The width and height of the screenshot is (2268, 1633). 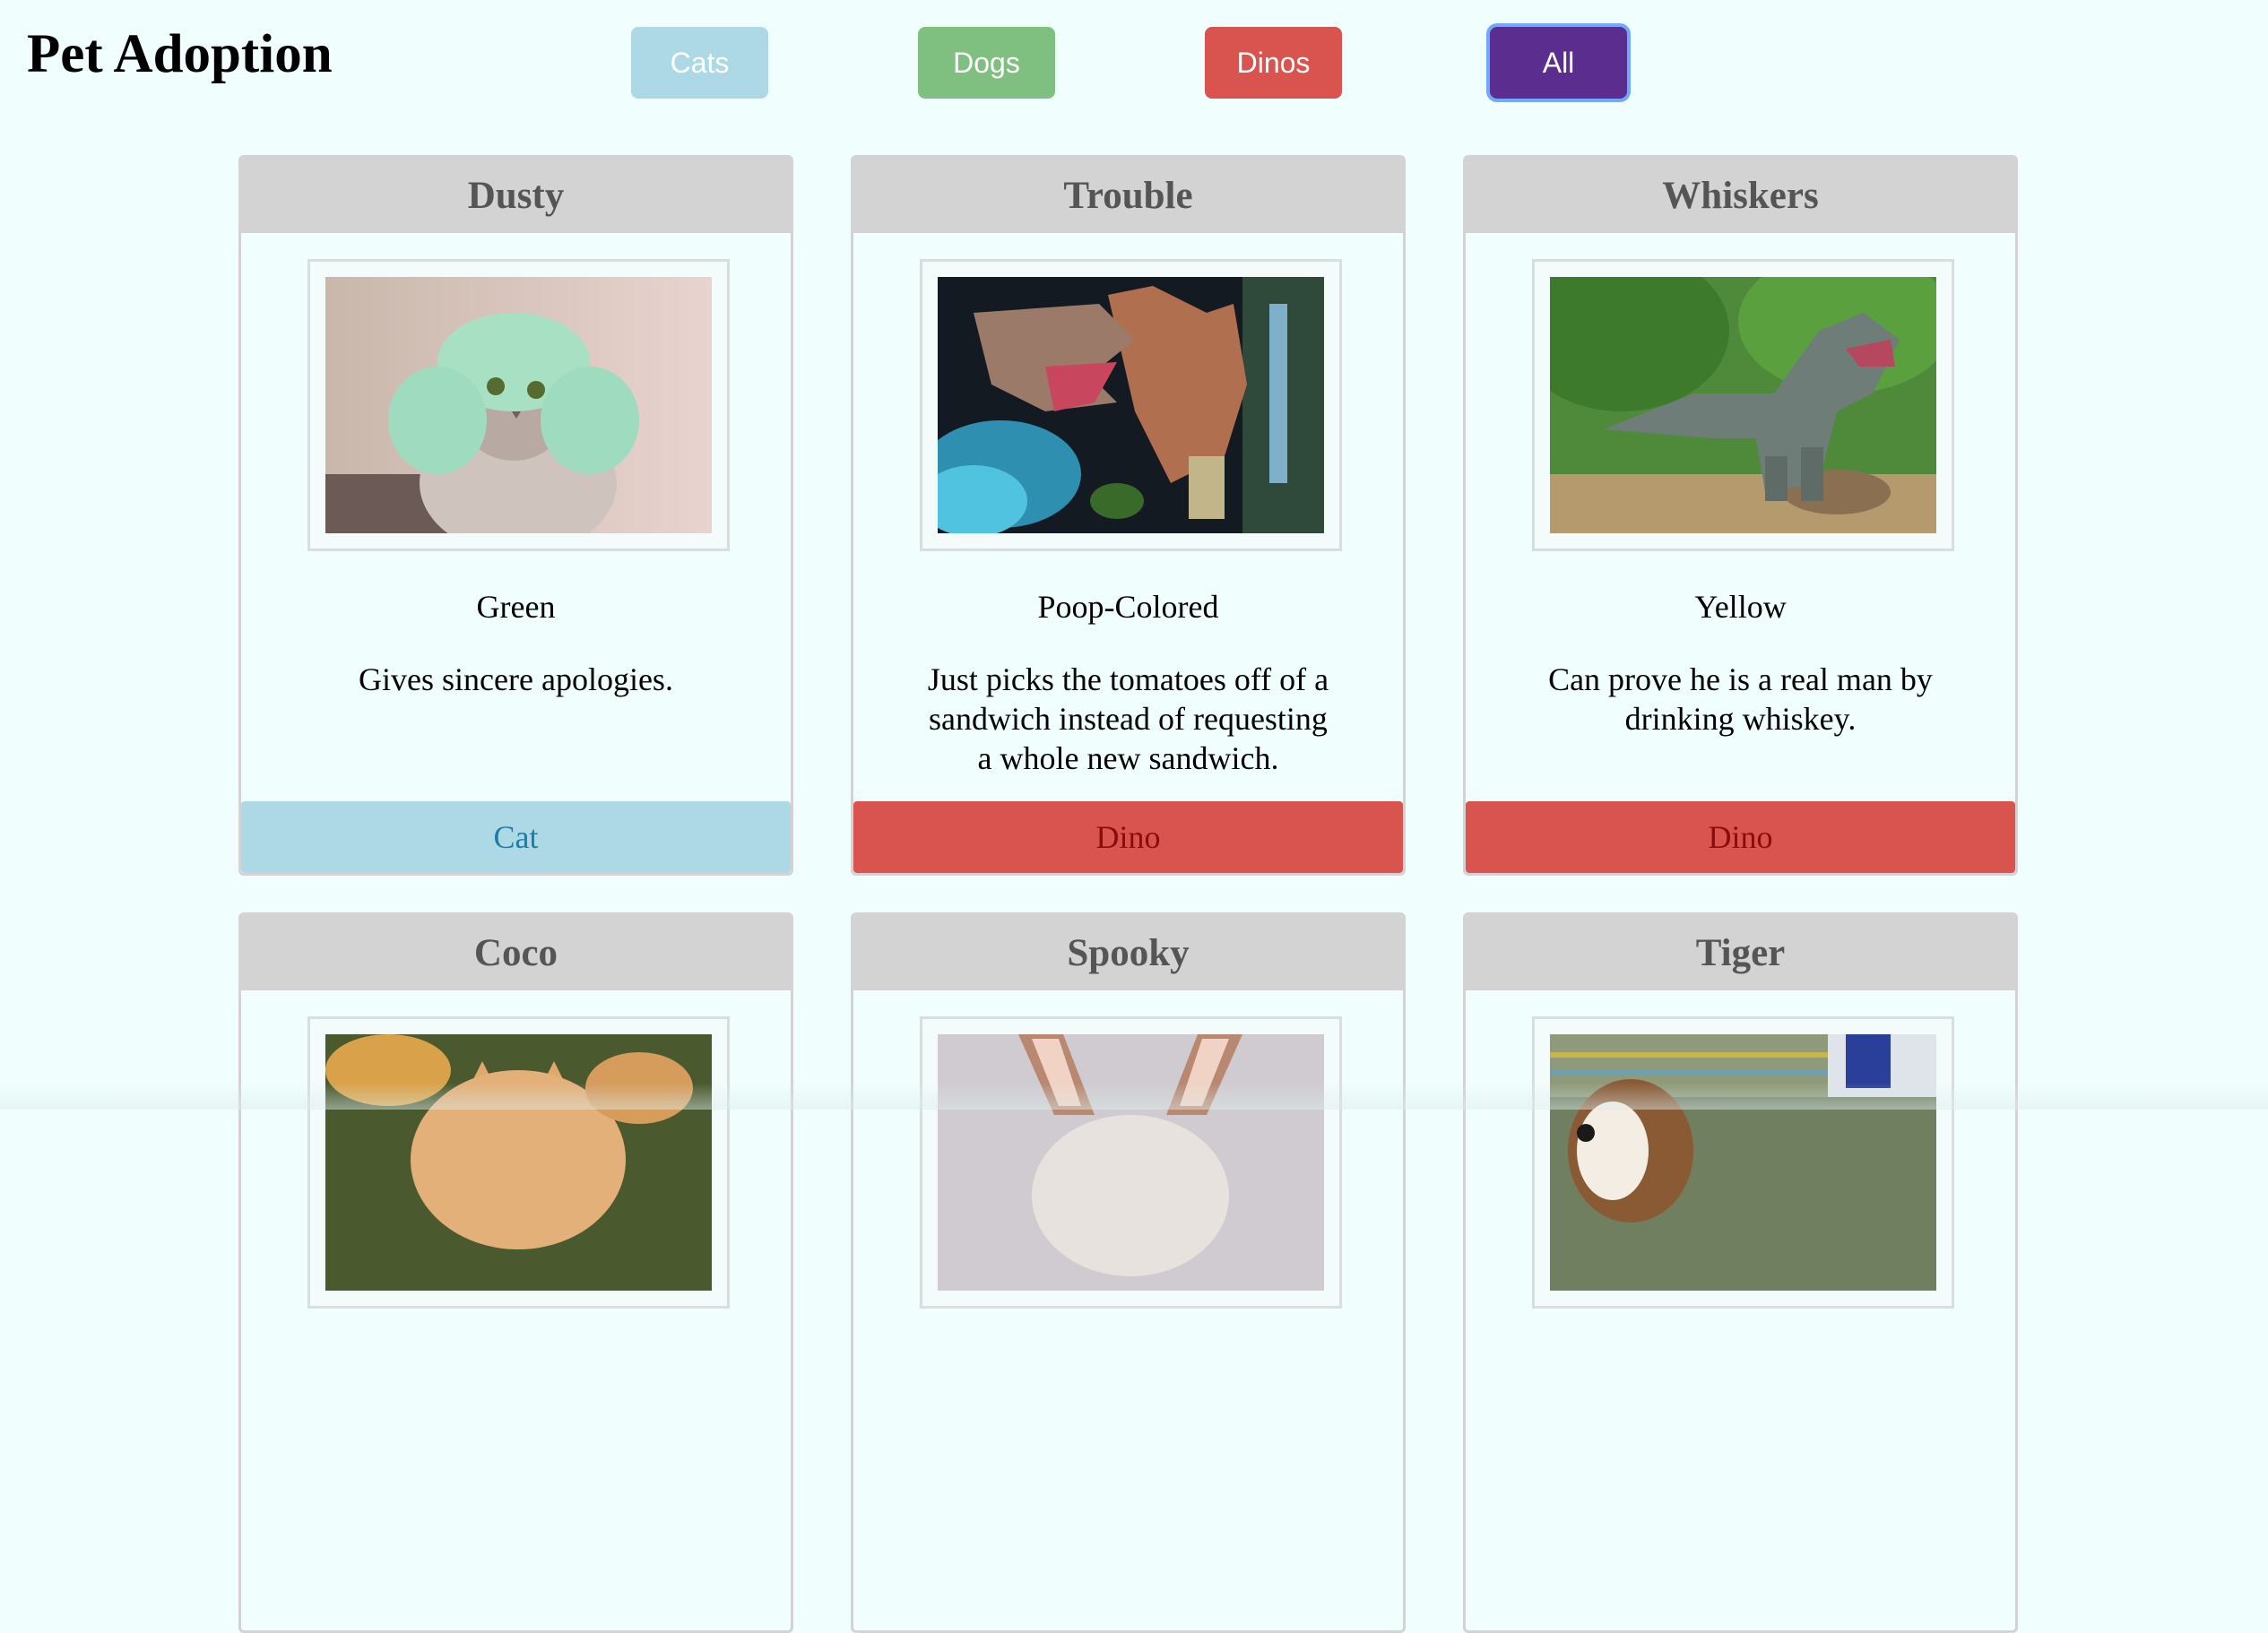 I want to click on pet-card: Spooky, so click(x=1128, y=1273).